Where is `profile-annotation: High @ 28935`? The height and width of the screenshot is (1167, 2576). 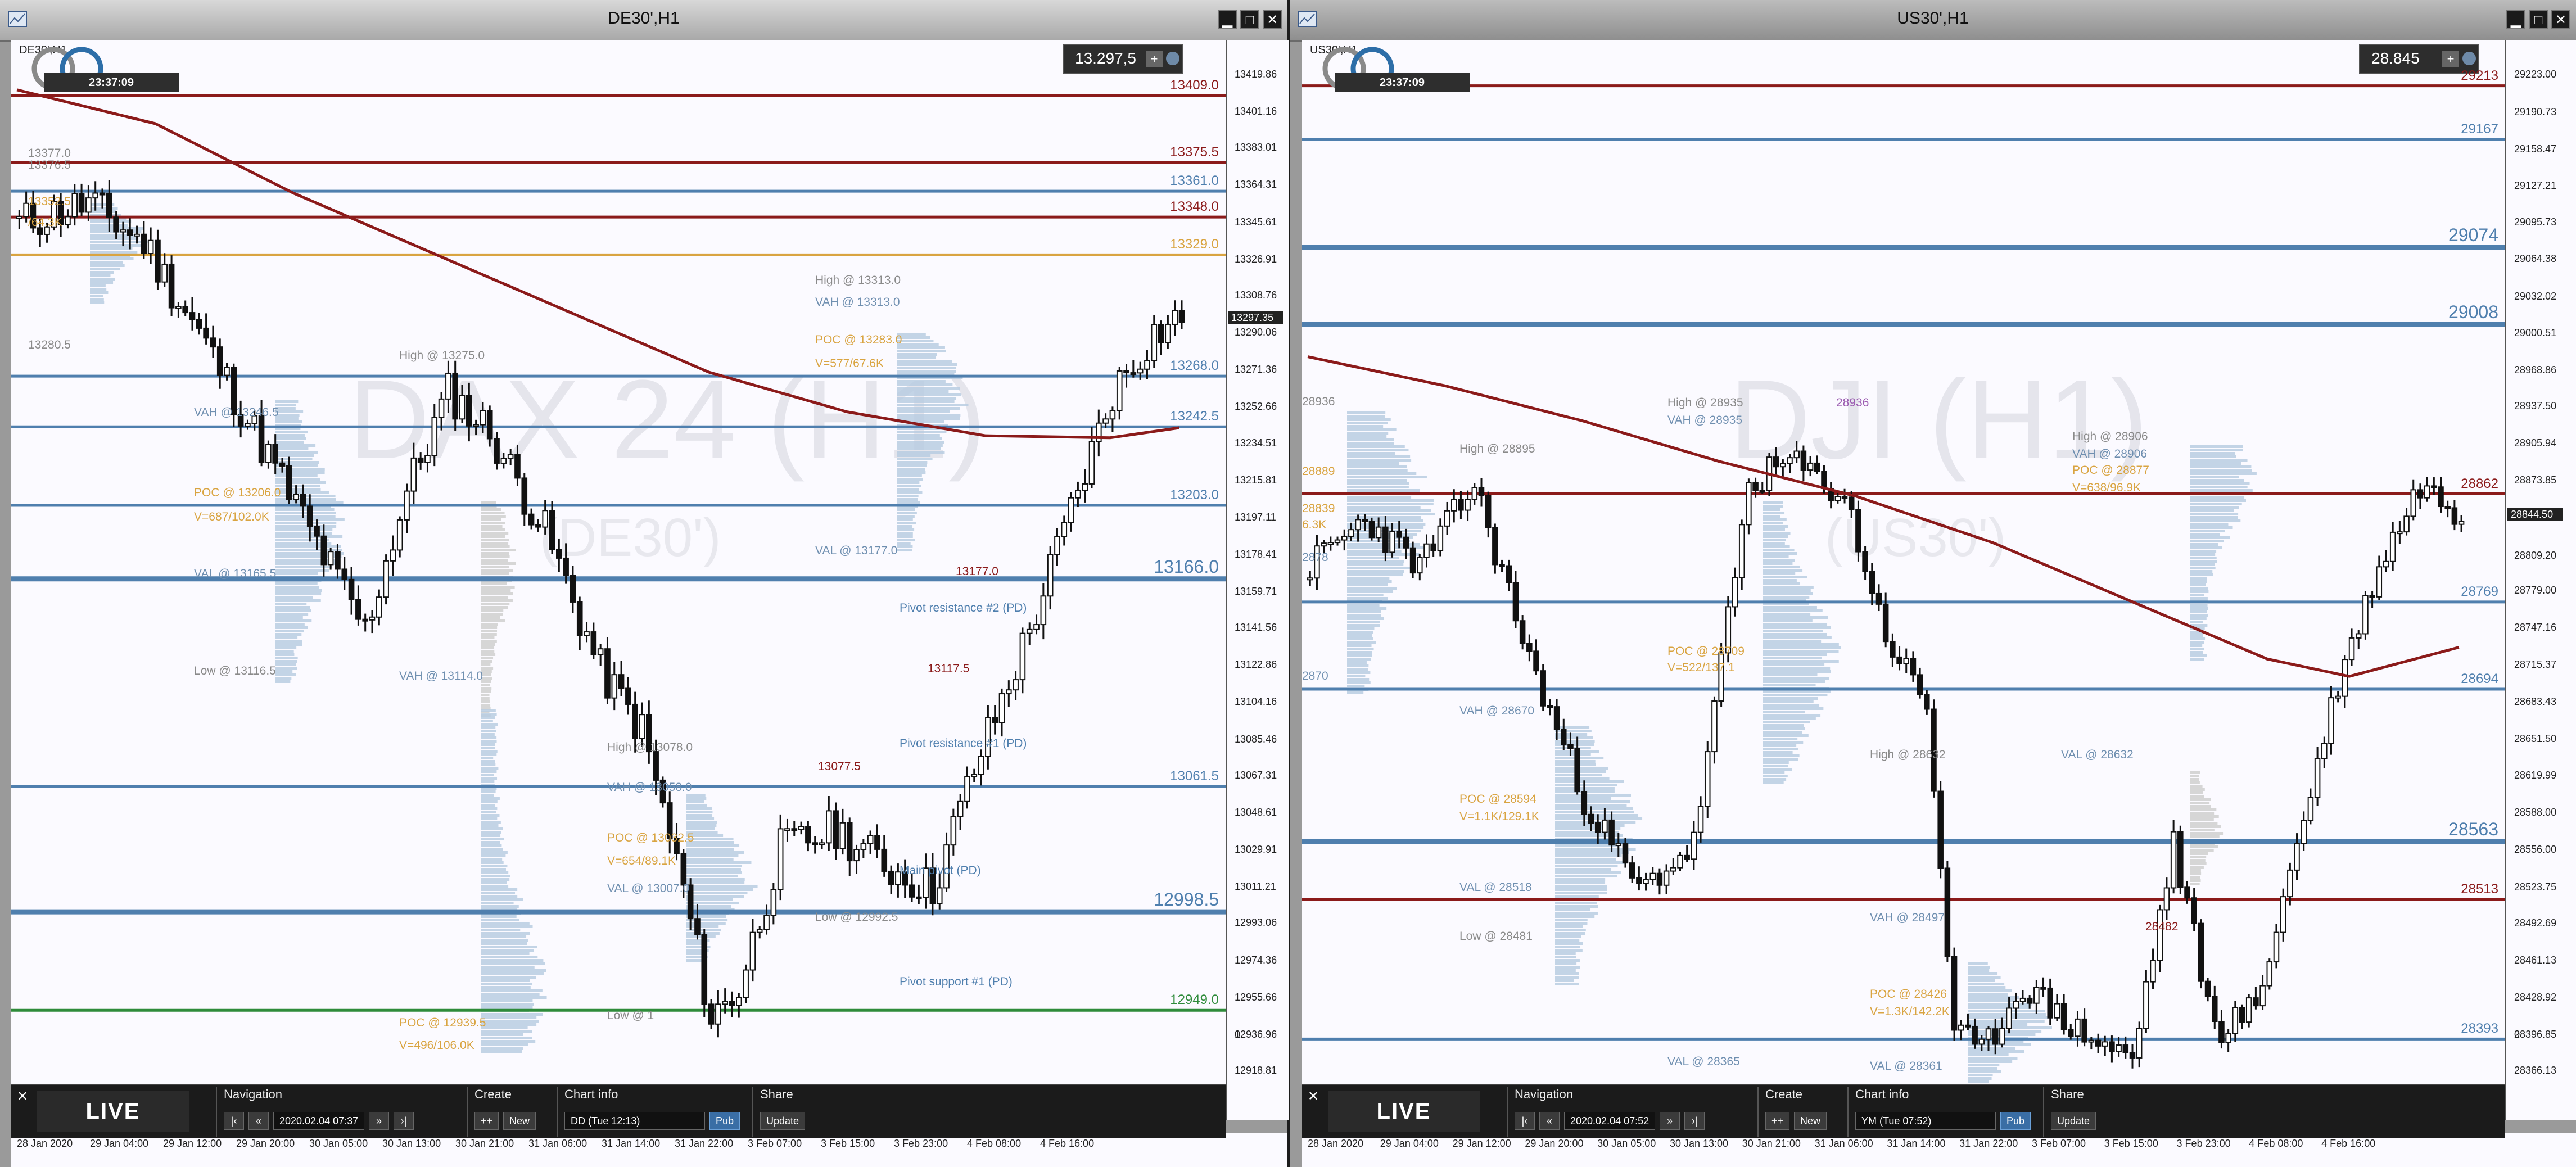 profile-annotation: High @ 28935 is located at coordinates (1705, 402).